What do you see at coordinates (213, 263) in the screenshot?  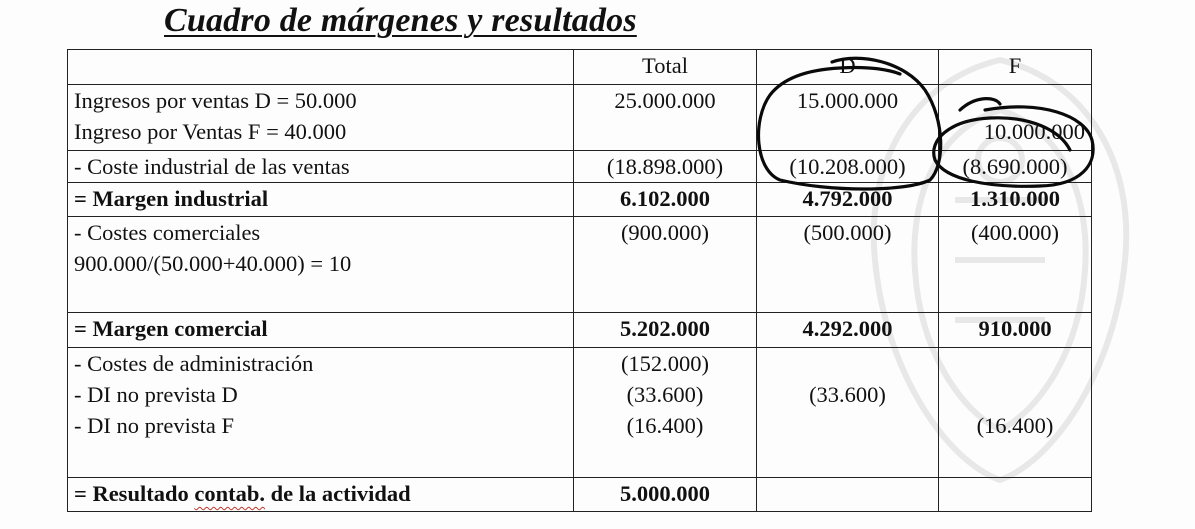 I see `costes-comerciales-formula: 900.000/(50.000+40.000) = 10` at bounding box center [213, 263].